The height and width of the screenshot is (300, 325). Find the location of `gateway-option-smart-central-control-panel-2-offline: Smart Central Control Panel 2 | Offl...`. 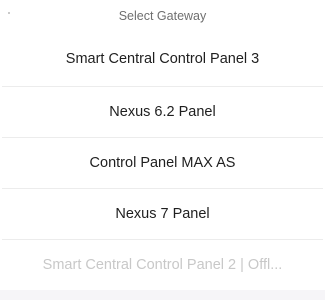

gateway-option-smart-central-control-panel-2-offline: Smart Central Control Panel 2 | Offl... is located at coordinates (162, 265).